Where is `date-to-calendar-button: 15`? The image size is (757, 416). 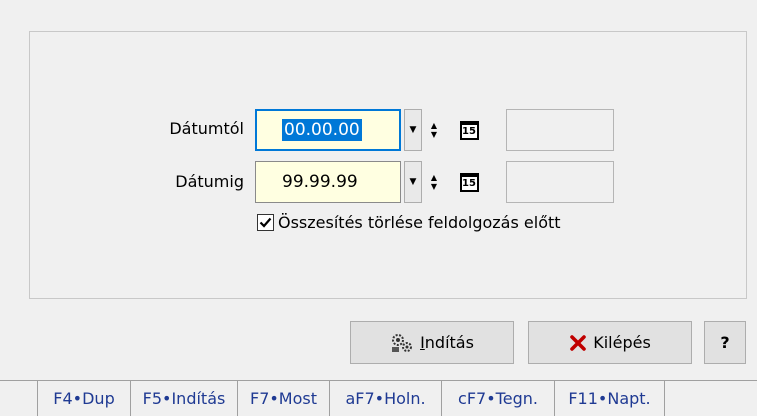 date-to-calendar-button: 15 is located at coordinates (469, 182).